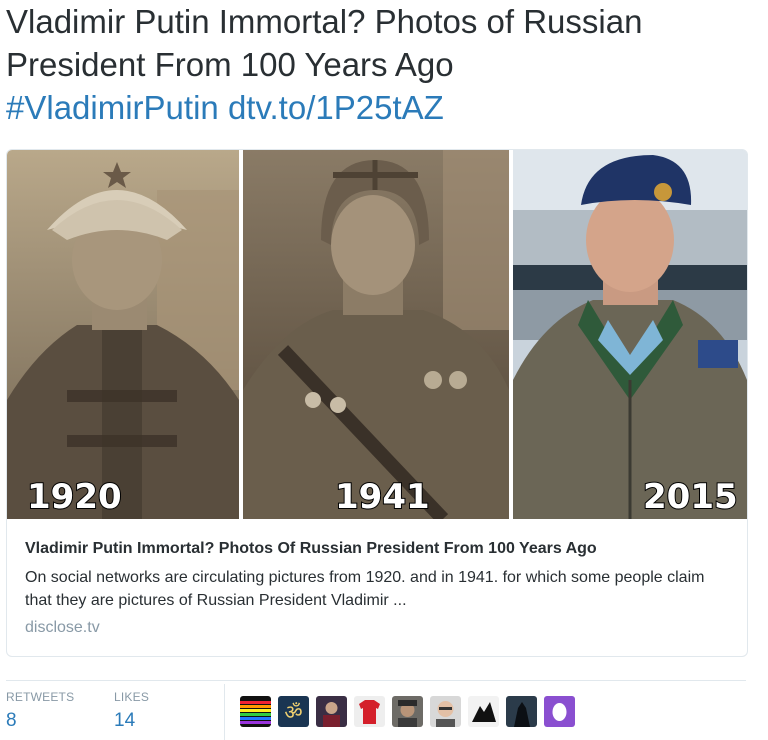  What do you see at coordinates (445, 711) in the screenshot?
I see `avatar-person-glasses` at bounding box center [445, 711].